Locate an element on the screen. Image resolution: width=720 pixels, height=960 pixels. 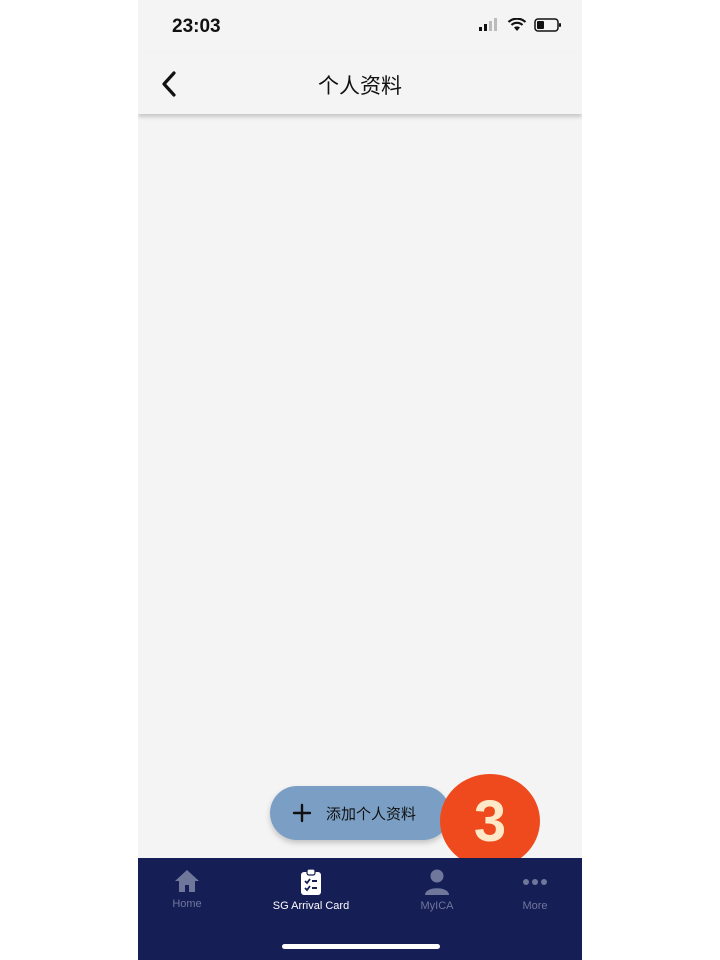
tab-sg-arrival-card: SG Arrival Card is located at coordinates (311, 890).